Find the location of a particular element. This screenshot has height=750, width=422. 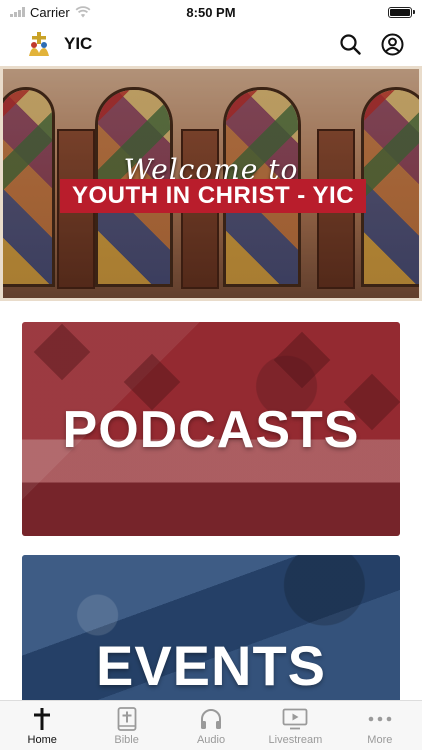

tab-bible: Bible is located at coordinates (126, 725).